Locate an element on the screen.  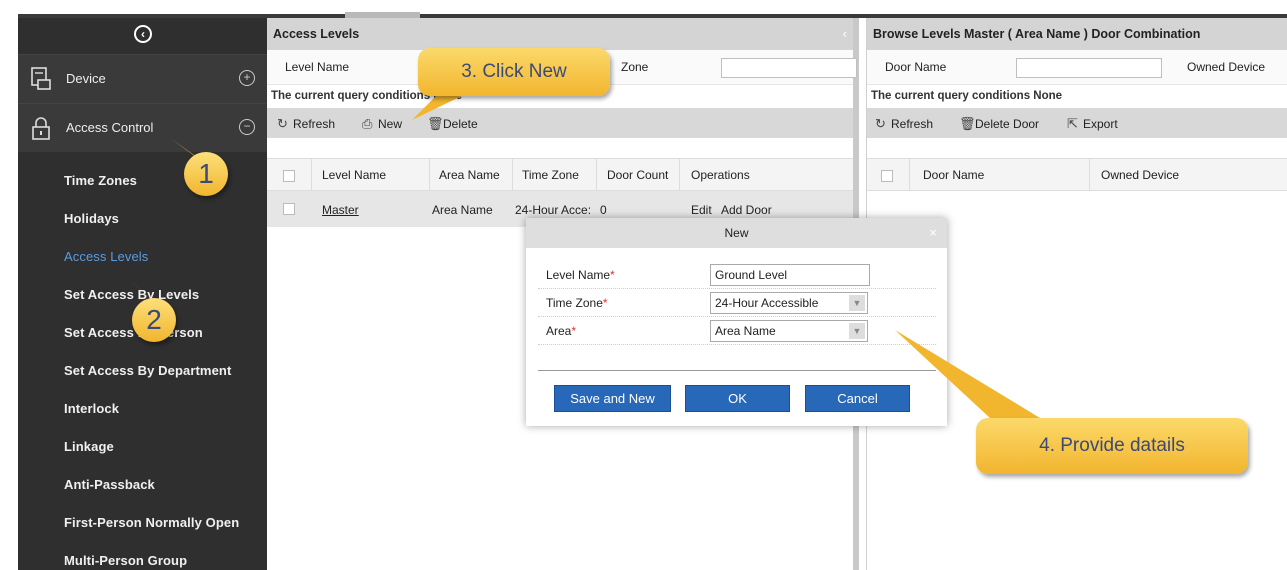
step-3-callout: 3. Click New is located at coordinates (514, 72).